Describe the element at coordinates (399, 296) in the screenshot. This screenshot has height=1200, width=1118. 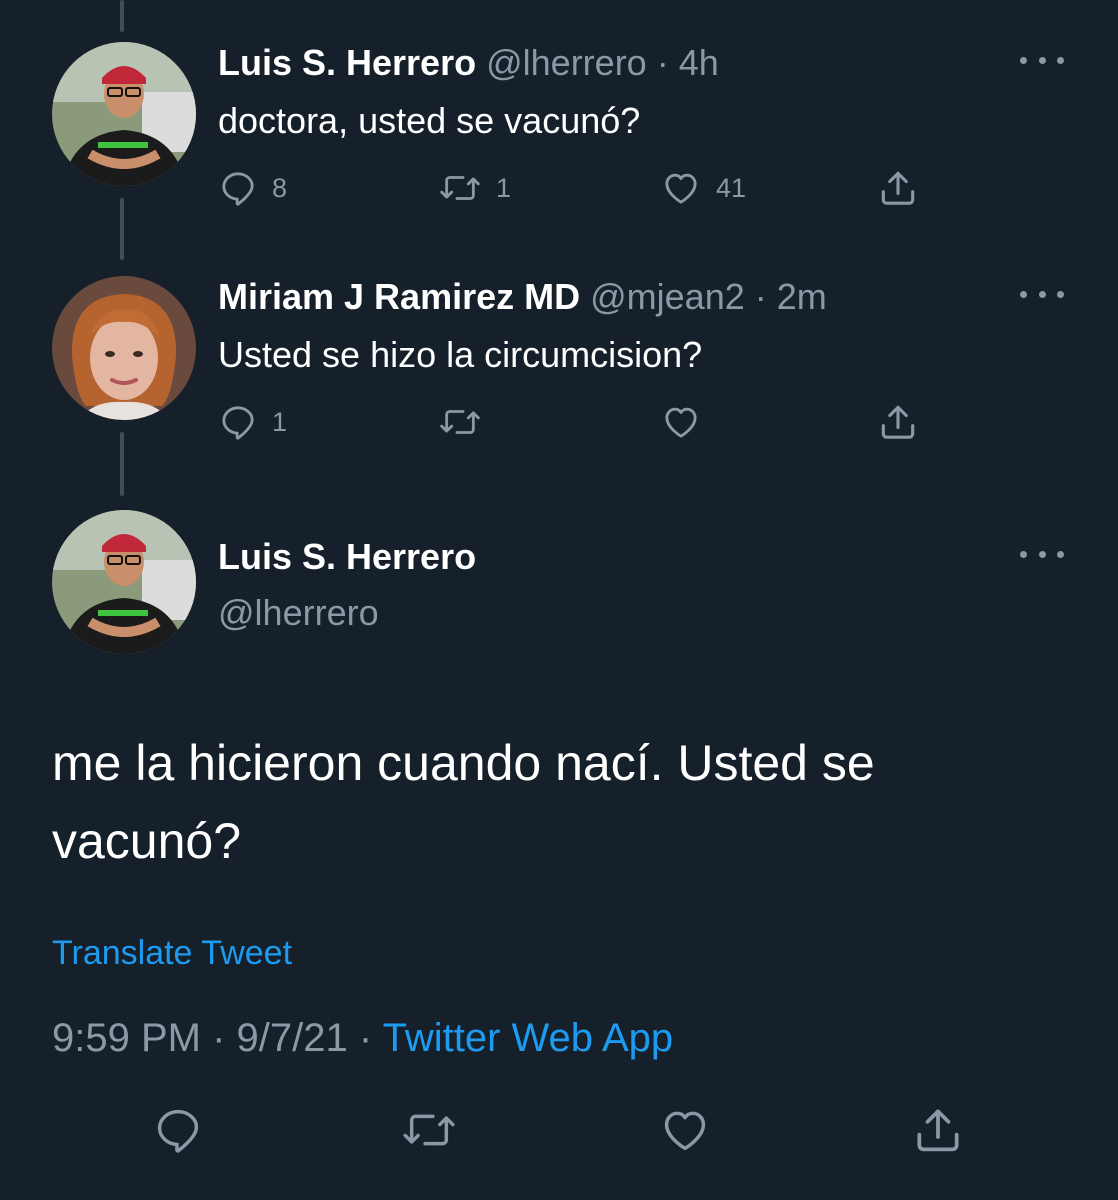
I see `author-name: Miriam J Ramirez MD` at that location.